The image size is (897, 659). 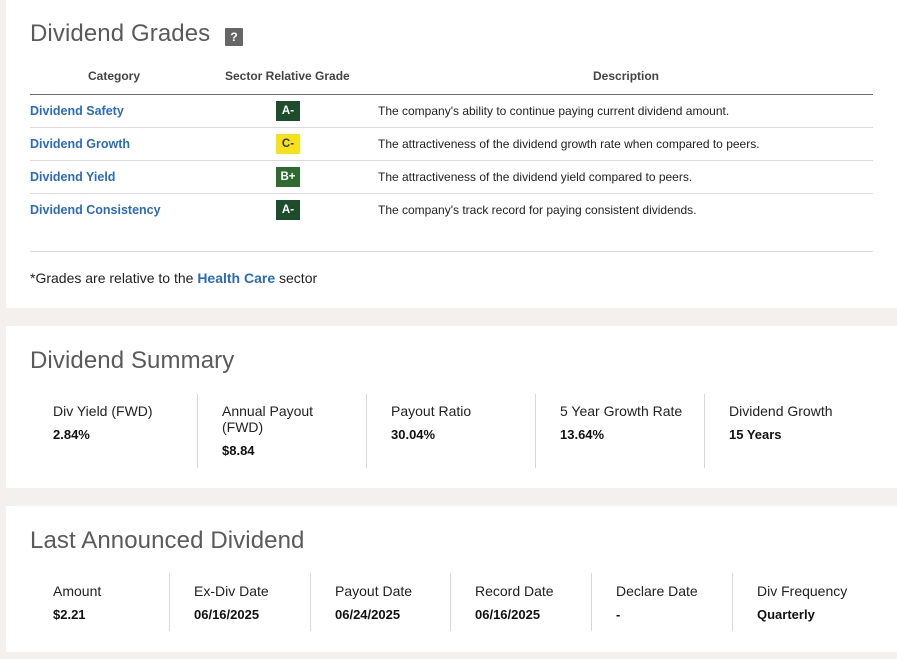 What do you see at coordinates (368, 614) in the screenshot?
I see `stat-value: 06/24/2025` at bounding box center [368, 614].